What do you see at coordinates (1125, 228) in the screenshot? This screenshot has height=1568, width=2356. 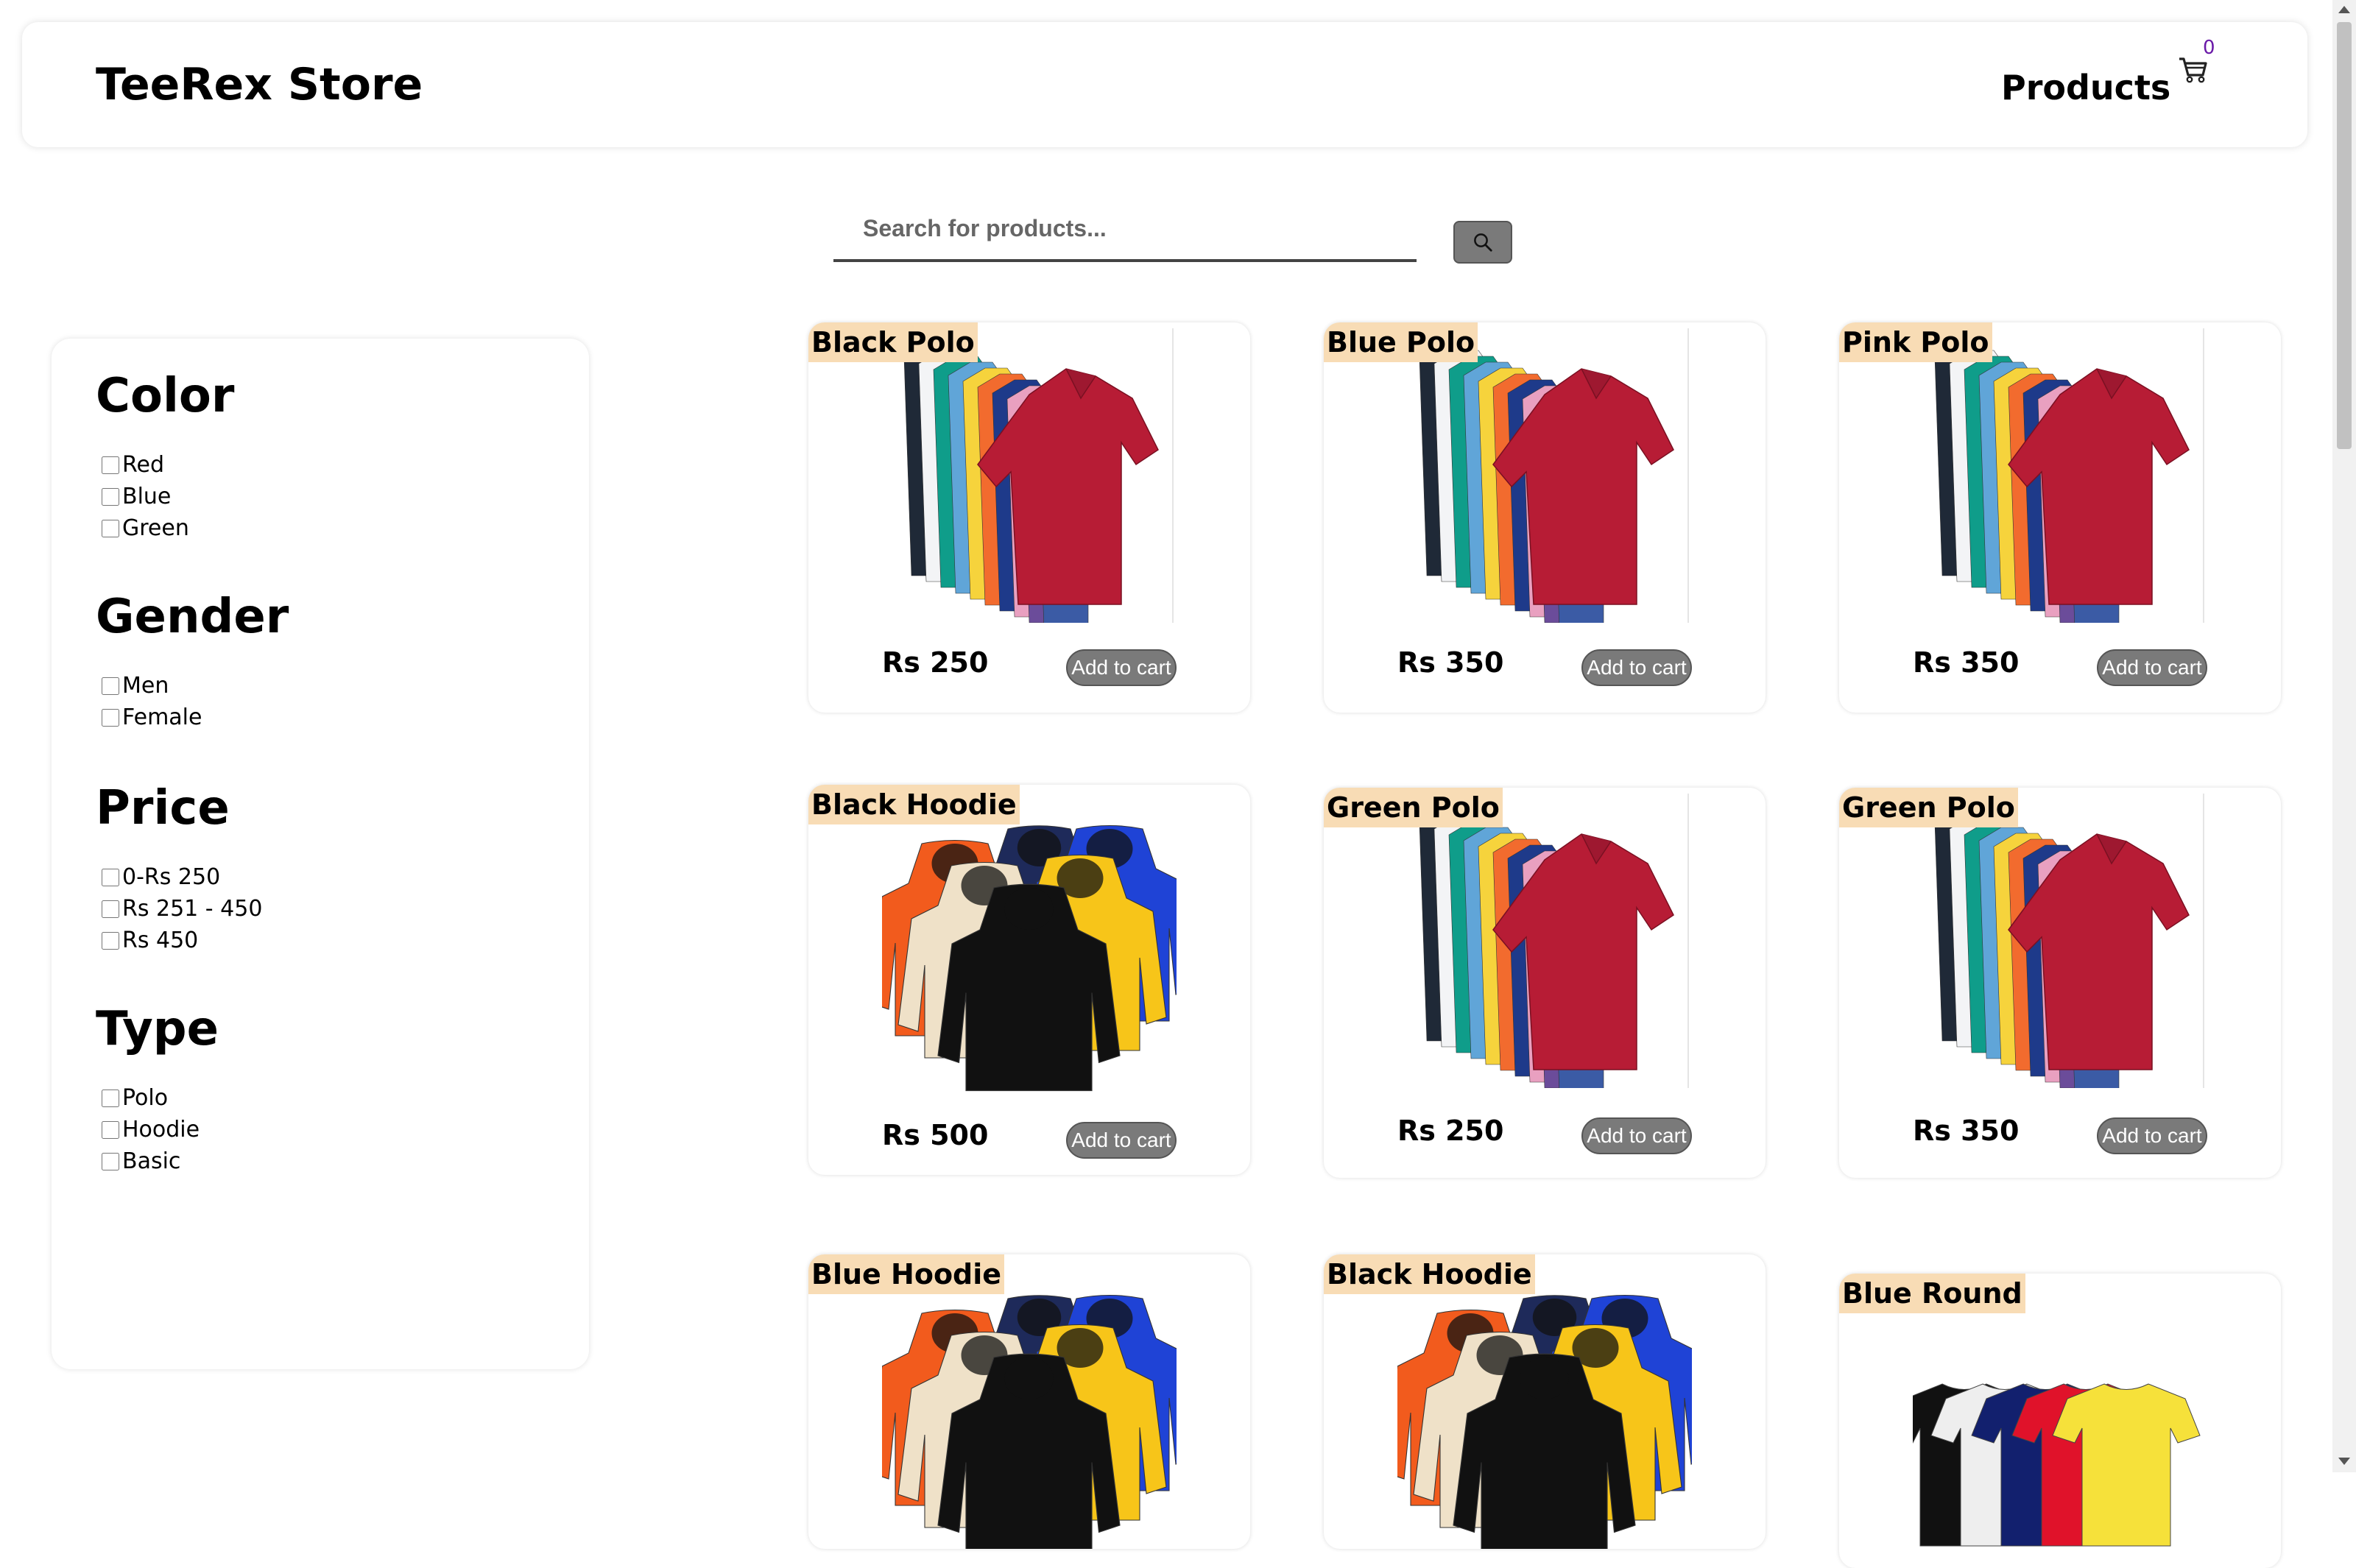 I see `search-input` at bounding box center [1125, 228].